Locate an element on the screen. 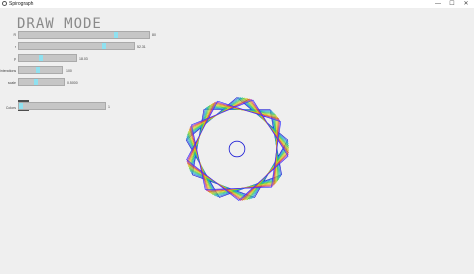 Image resolution: width=474 pixels, height=274 pixels. slider-value-interations: 100 is located at coordinates (69, 71).